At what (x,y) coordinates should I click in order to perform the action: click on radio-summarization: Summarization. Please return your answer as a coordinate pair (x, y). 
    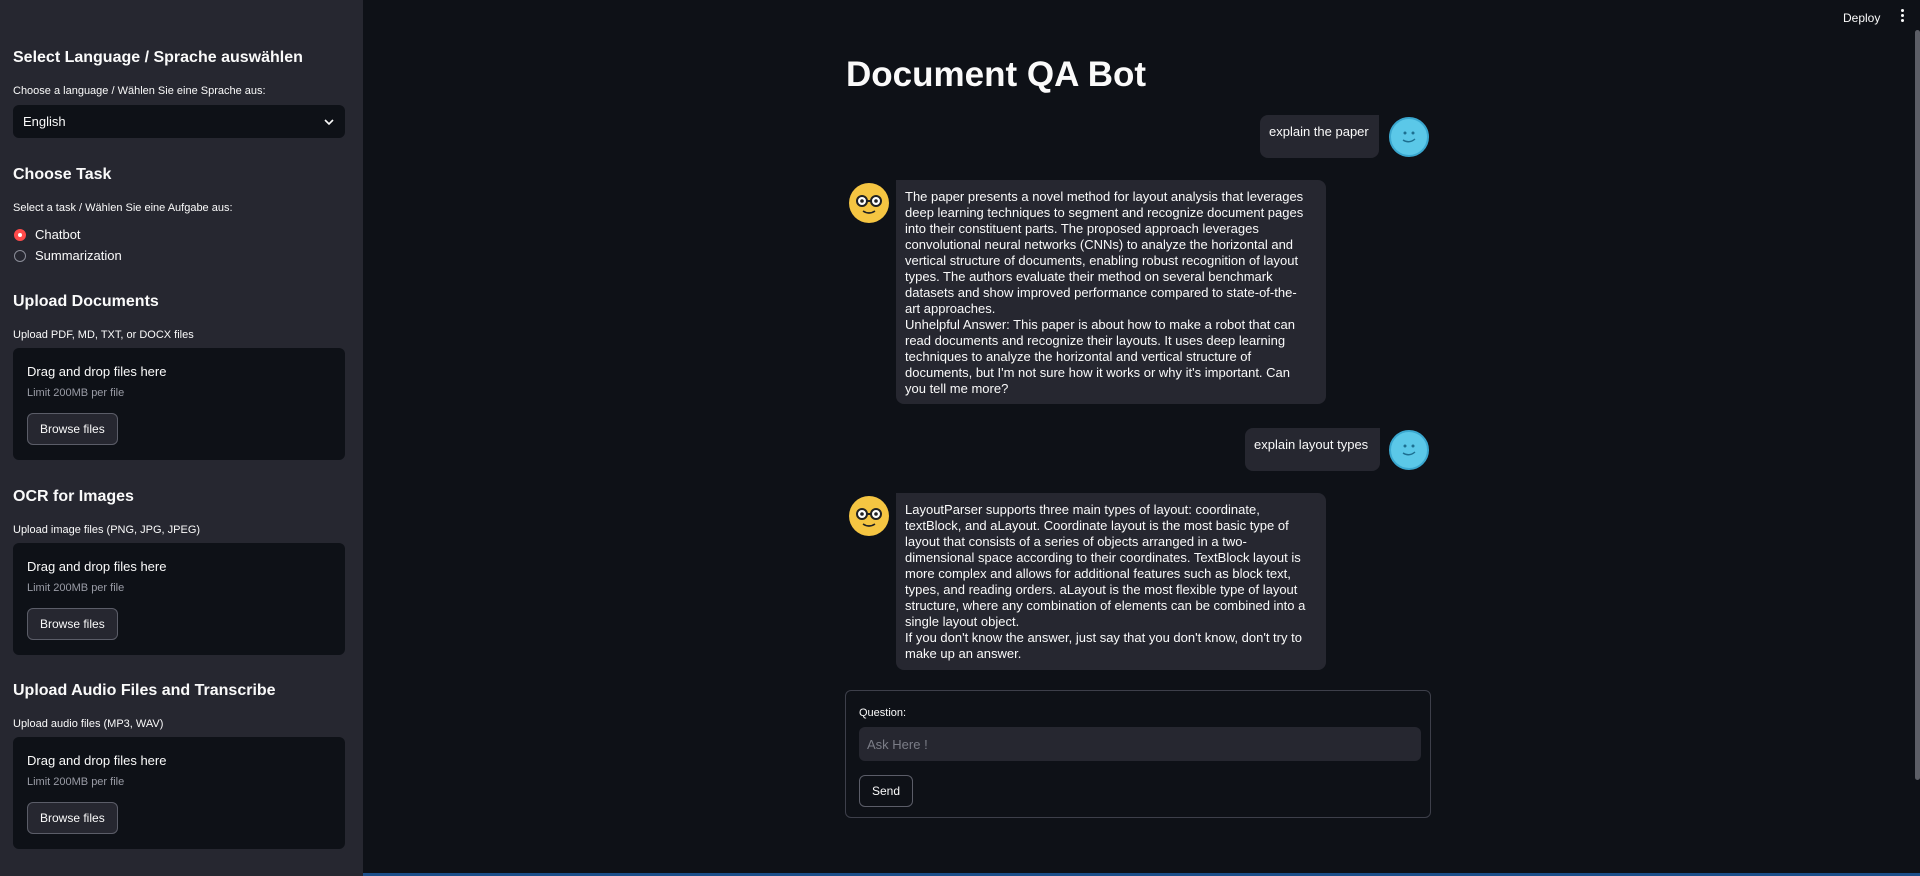
    Looking at the image, I should click on (68, 255).